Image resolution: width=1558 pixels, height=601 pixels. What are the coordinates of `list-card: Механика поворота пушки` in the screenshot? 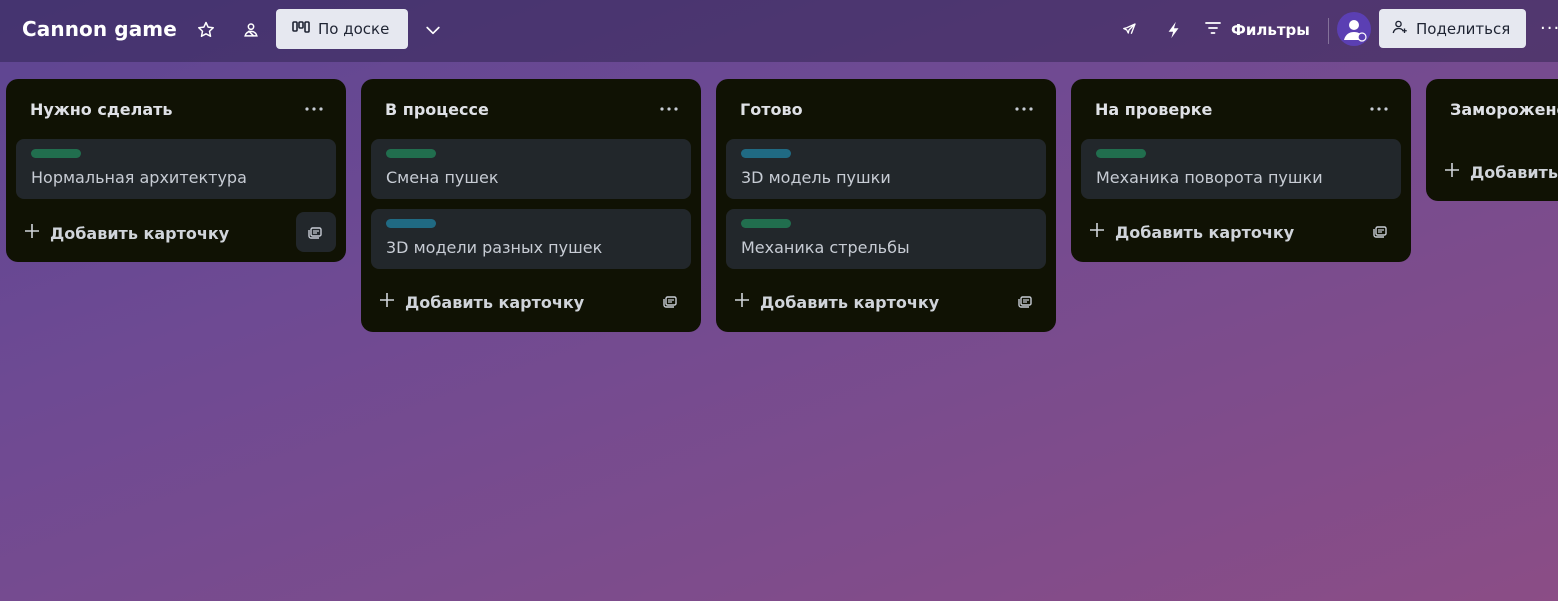 It's located at (1241, 169).